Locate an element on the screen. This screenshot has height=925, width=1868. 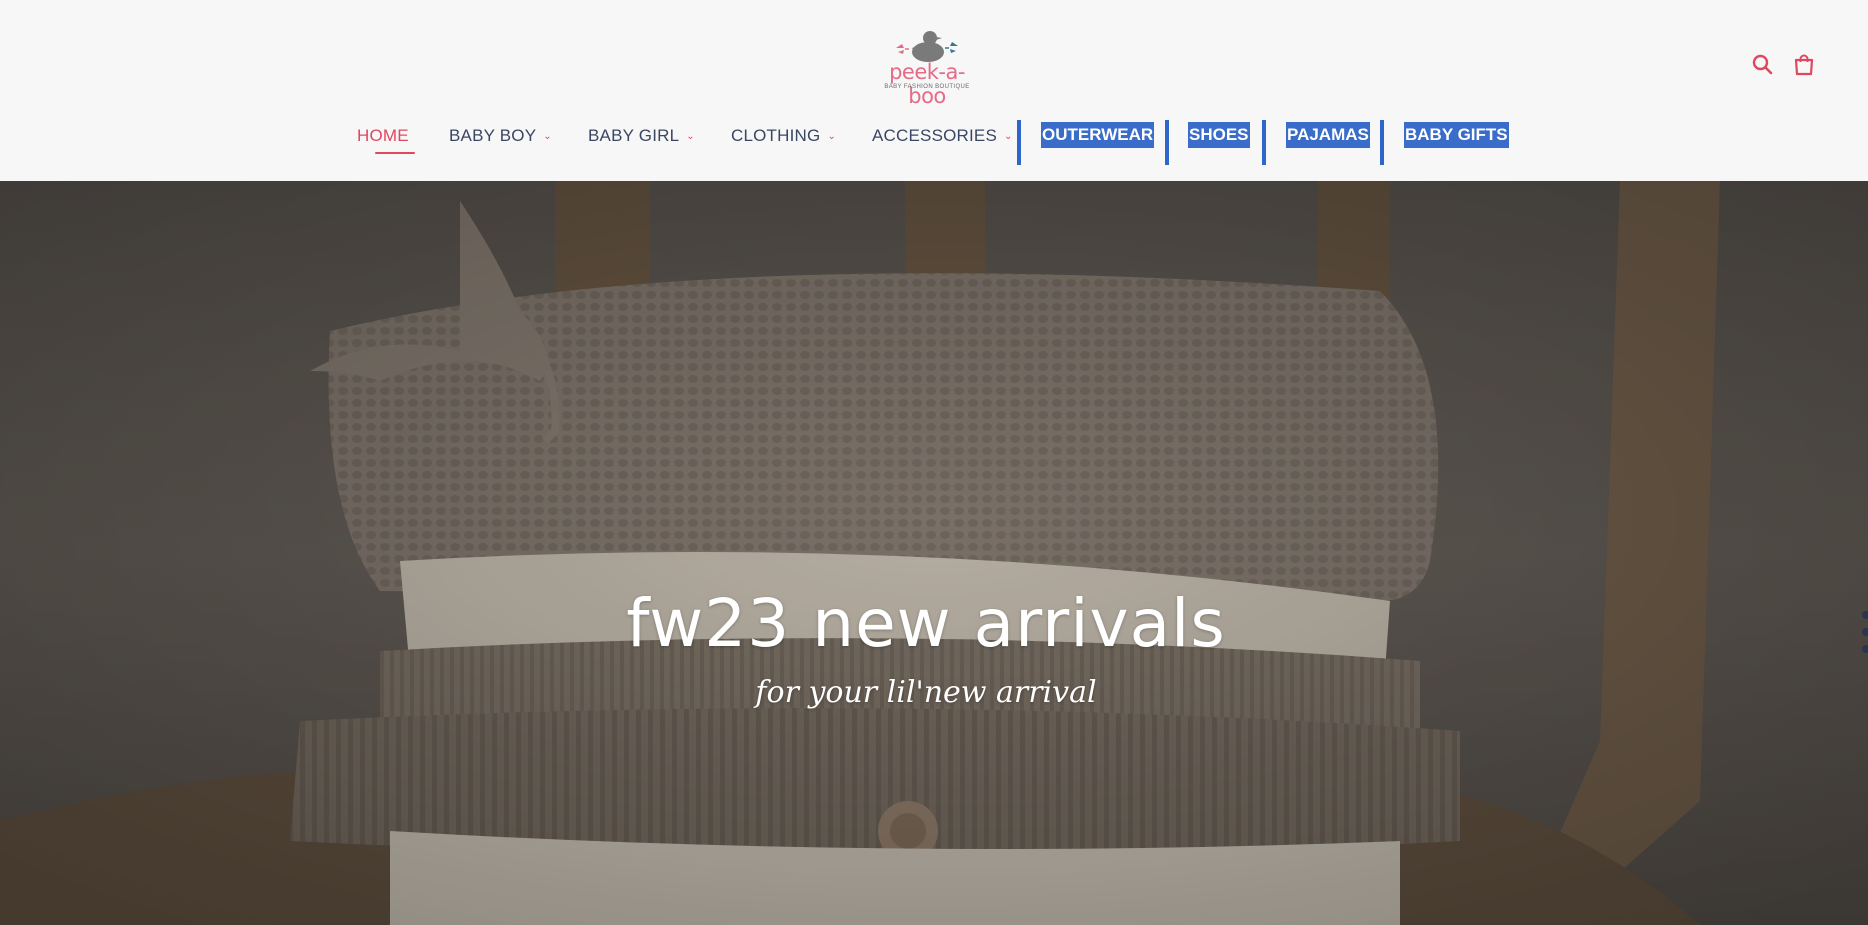
nav-label: CLOTHING is located at coordinates (776, 135).